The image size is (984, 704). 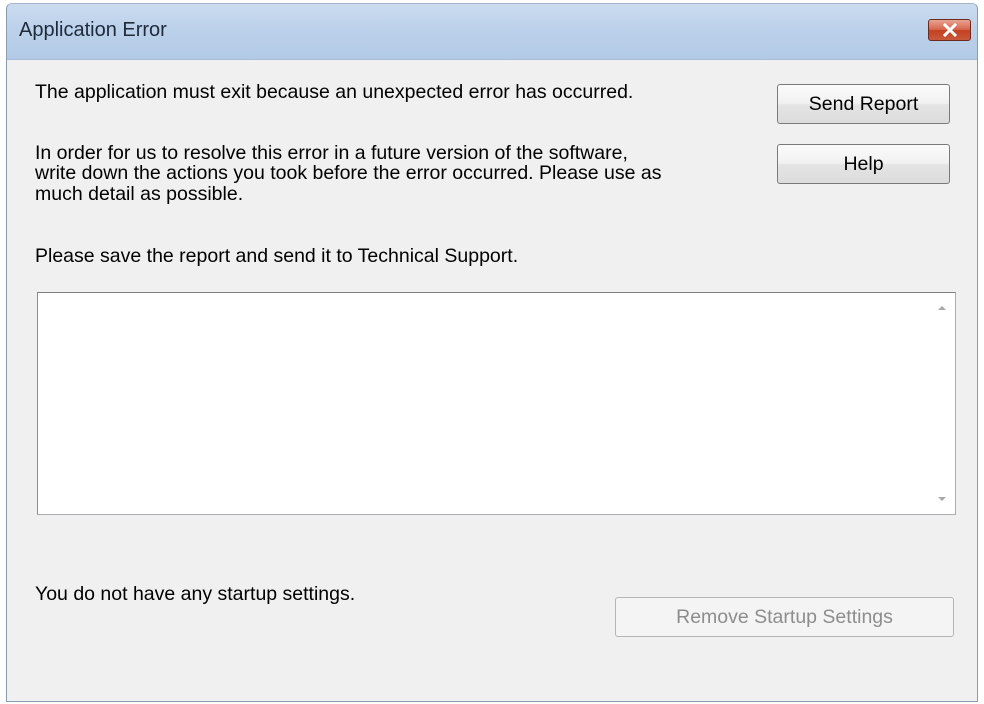 What do you see at coordinates (784, 617) in the screenshot?
I see `remove-startup-settings-button: Remove Startup Settings` at bounding box center [784, 617].